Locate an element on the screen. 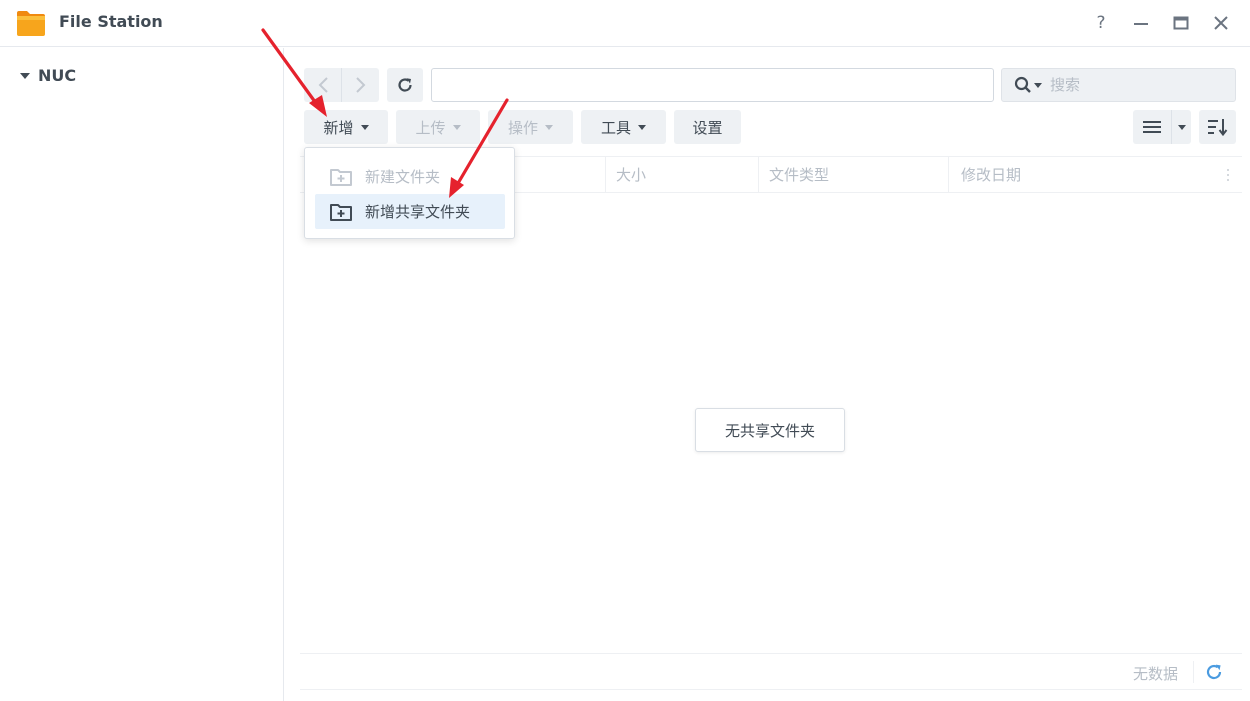  menu-item-new-folder: 新建文件夹 is located at coordinates (410, 176).